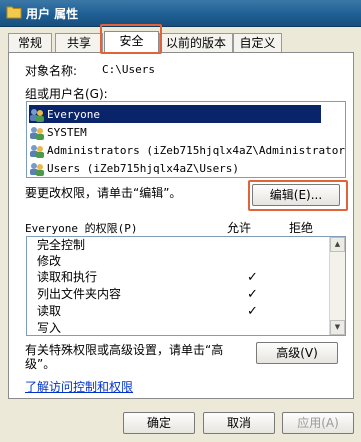  Describe the element at coordinates (49, 311) in the screenshot. I see `permission-name: 读取` at that location.